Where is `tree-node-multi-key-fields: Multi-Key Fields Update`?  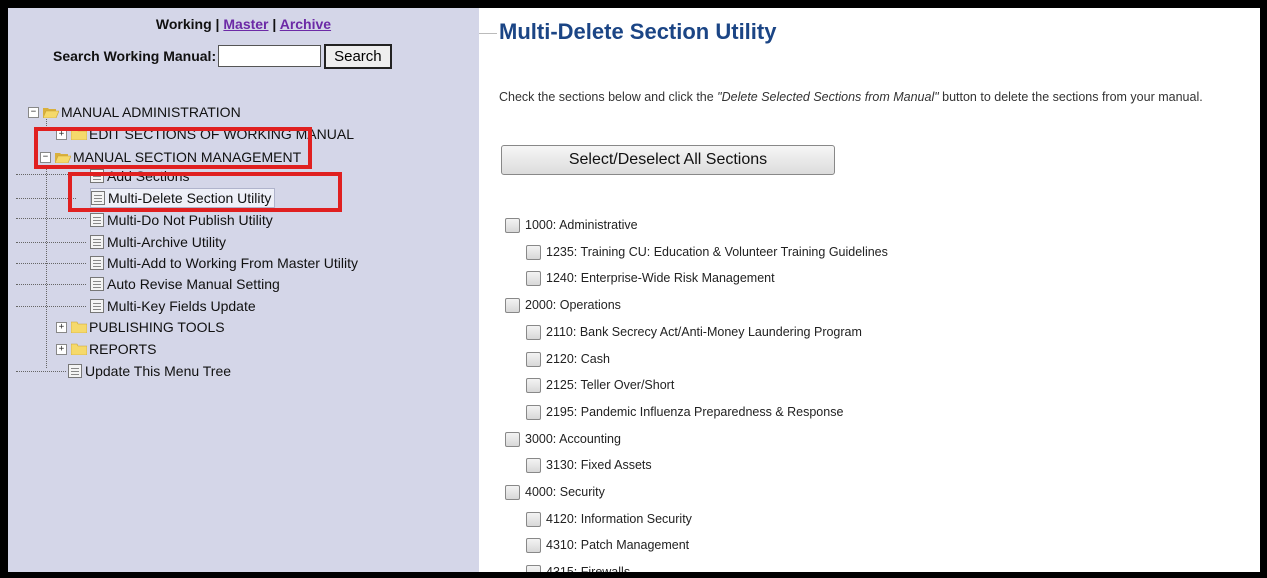
tree-node-multi-key-fields: Multi-Key Fields Update is located at coordinates (173, 306).